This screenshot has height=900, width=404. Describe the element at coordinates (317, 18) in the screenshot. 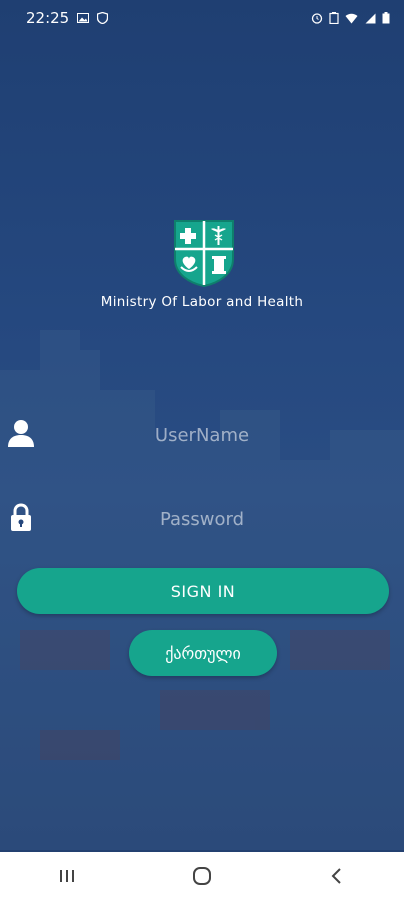

I see `alarm-icon` at that location.